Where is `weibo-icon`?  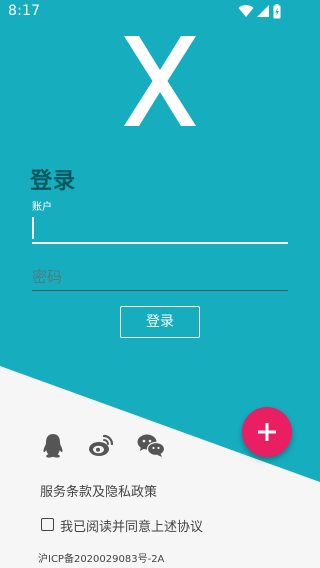
weibo-icon is located at coordinates (101, 446).